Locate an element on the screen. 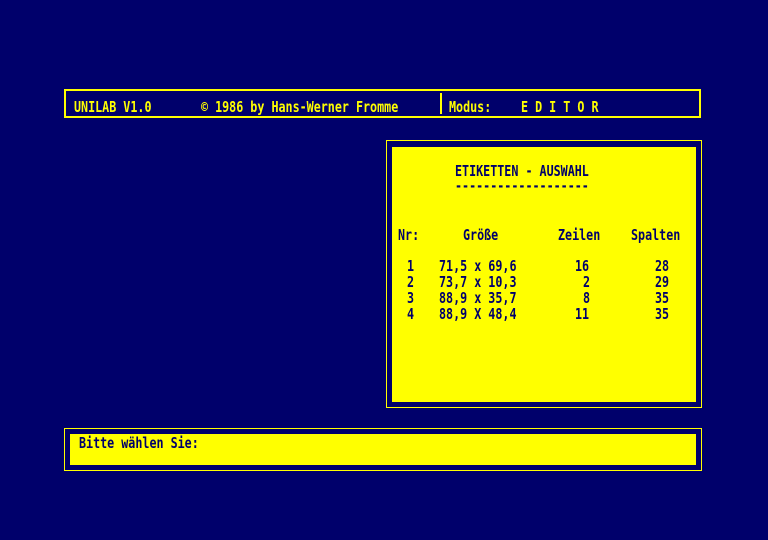 The image size is (768, 540). row-nr: 4 is located at coordinates (411, 314).